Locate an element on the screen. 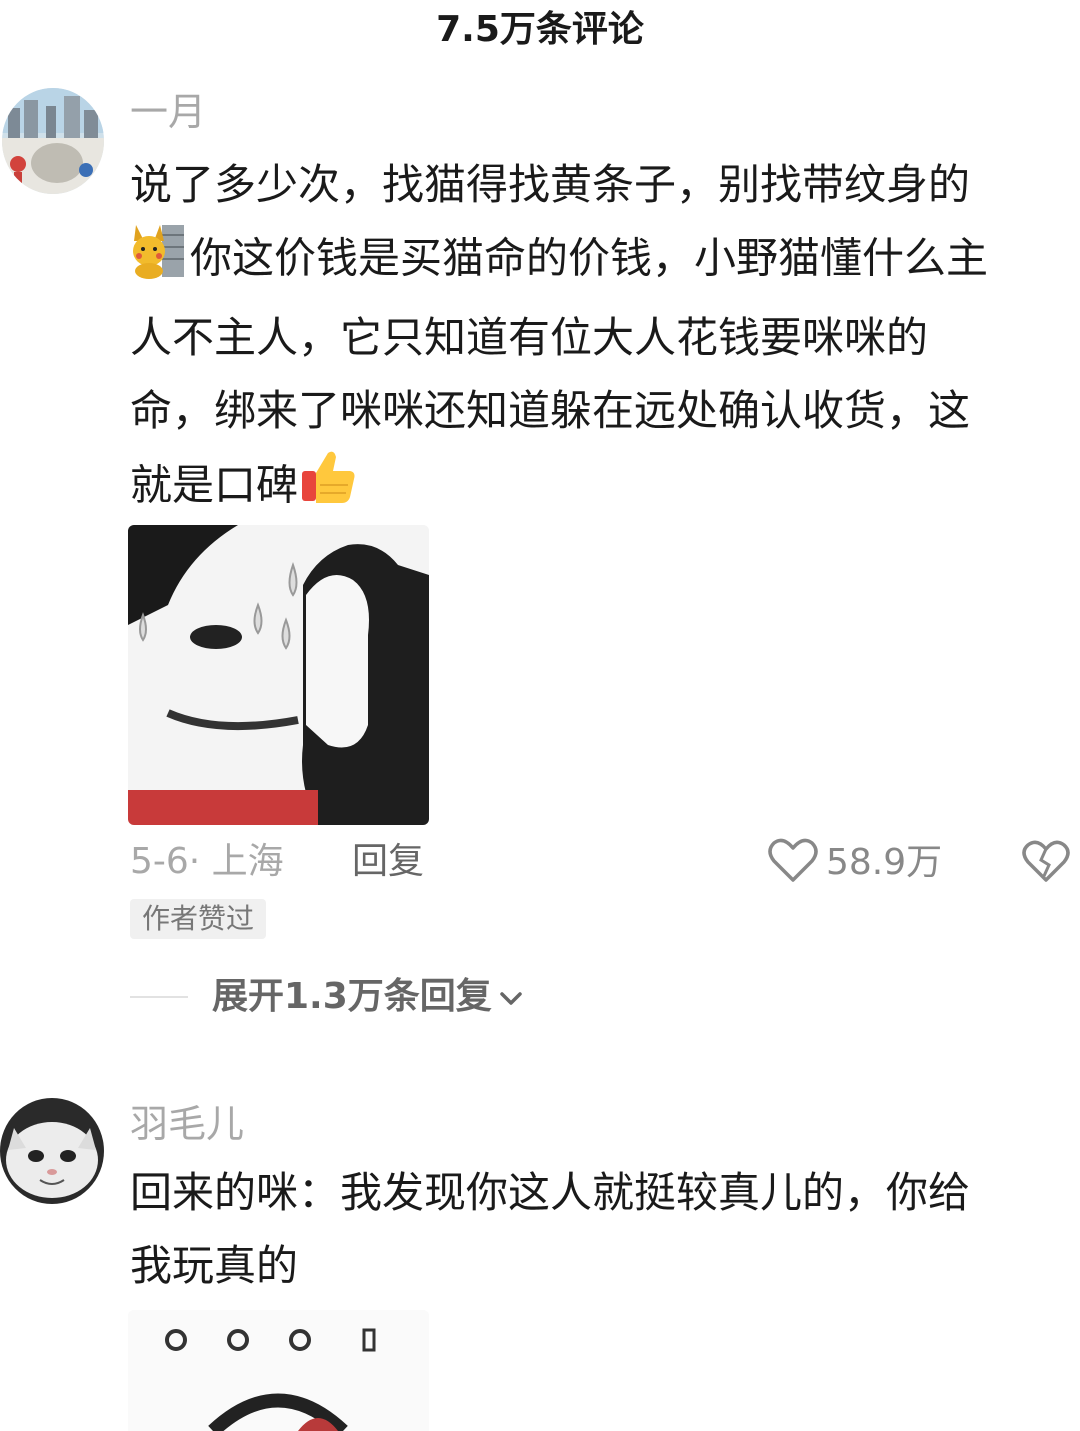 The image size is (1080, 1431). username: 一月 is located at coordinates (168, 112).